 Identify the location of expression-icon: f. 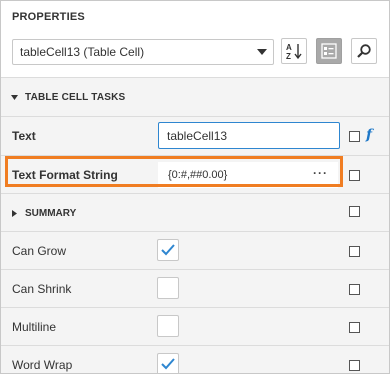
(369, 135).